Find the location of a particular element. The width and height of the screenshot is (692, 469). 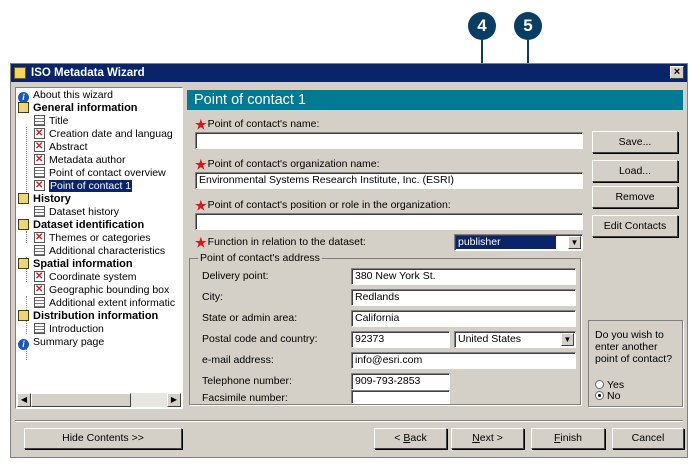

info-icon: i is located at coordinates (23, 344).